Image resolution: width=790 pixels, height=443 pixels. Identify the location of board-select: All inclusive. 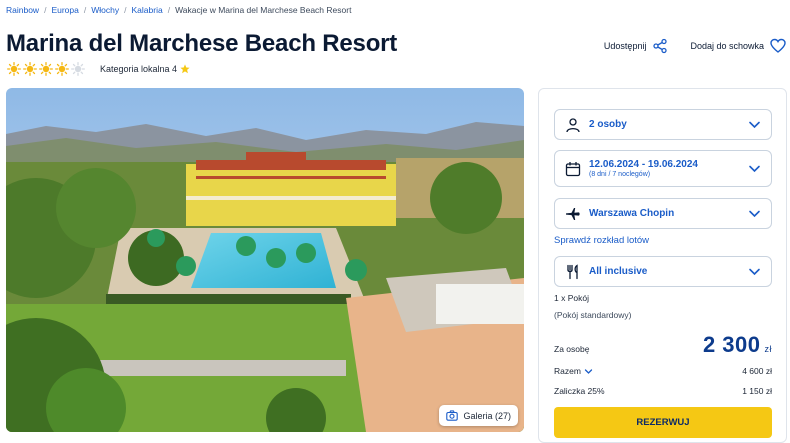
(663, 271).